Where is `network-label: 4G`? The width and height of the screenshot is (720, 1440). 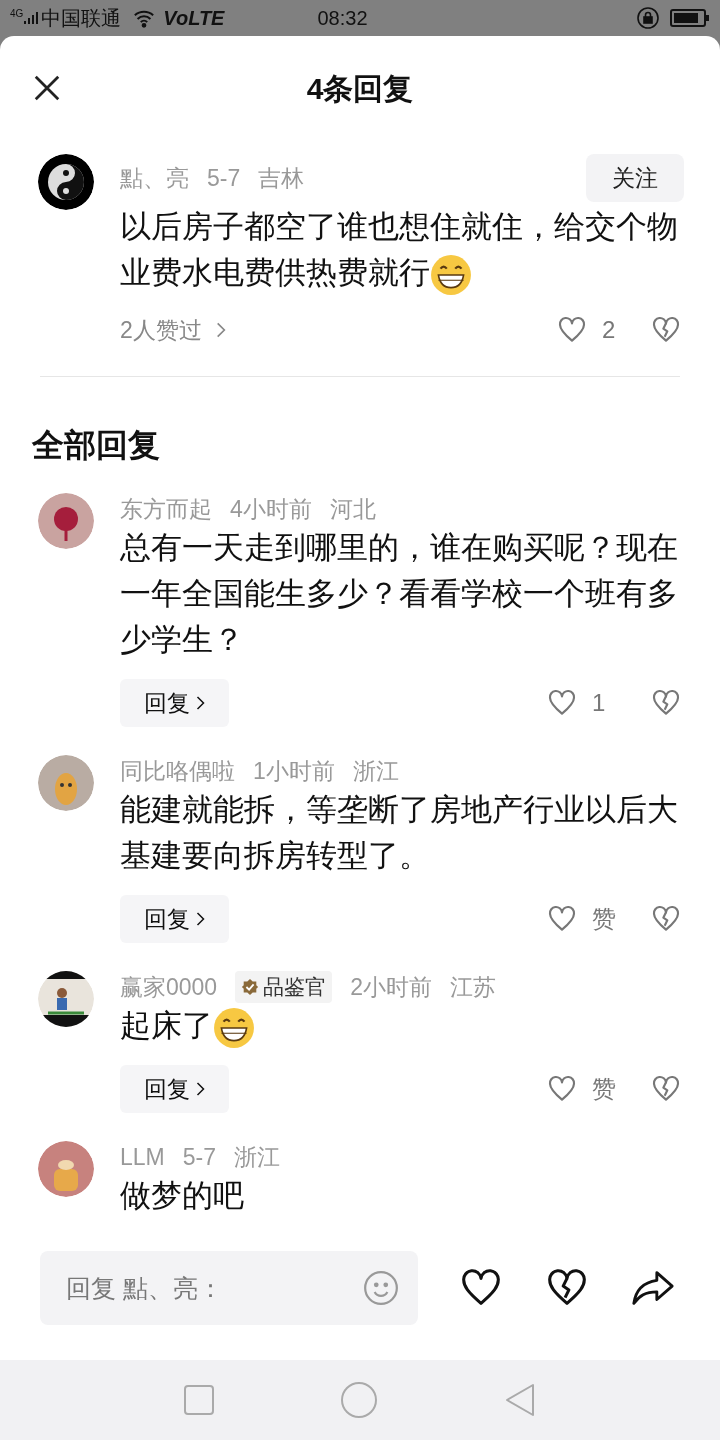
network-label: 4G is located at coordinates (17, 14).